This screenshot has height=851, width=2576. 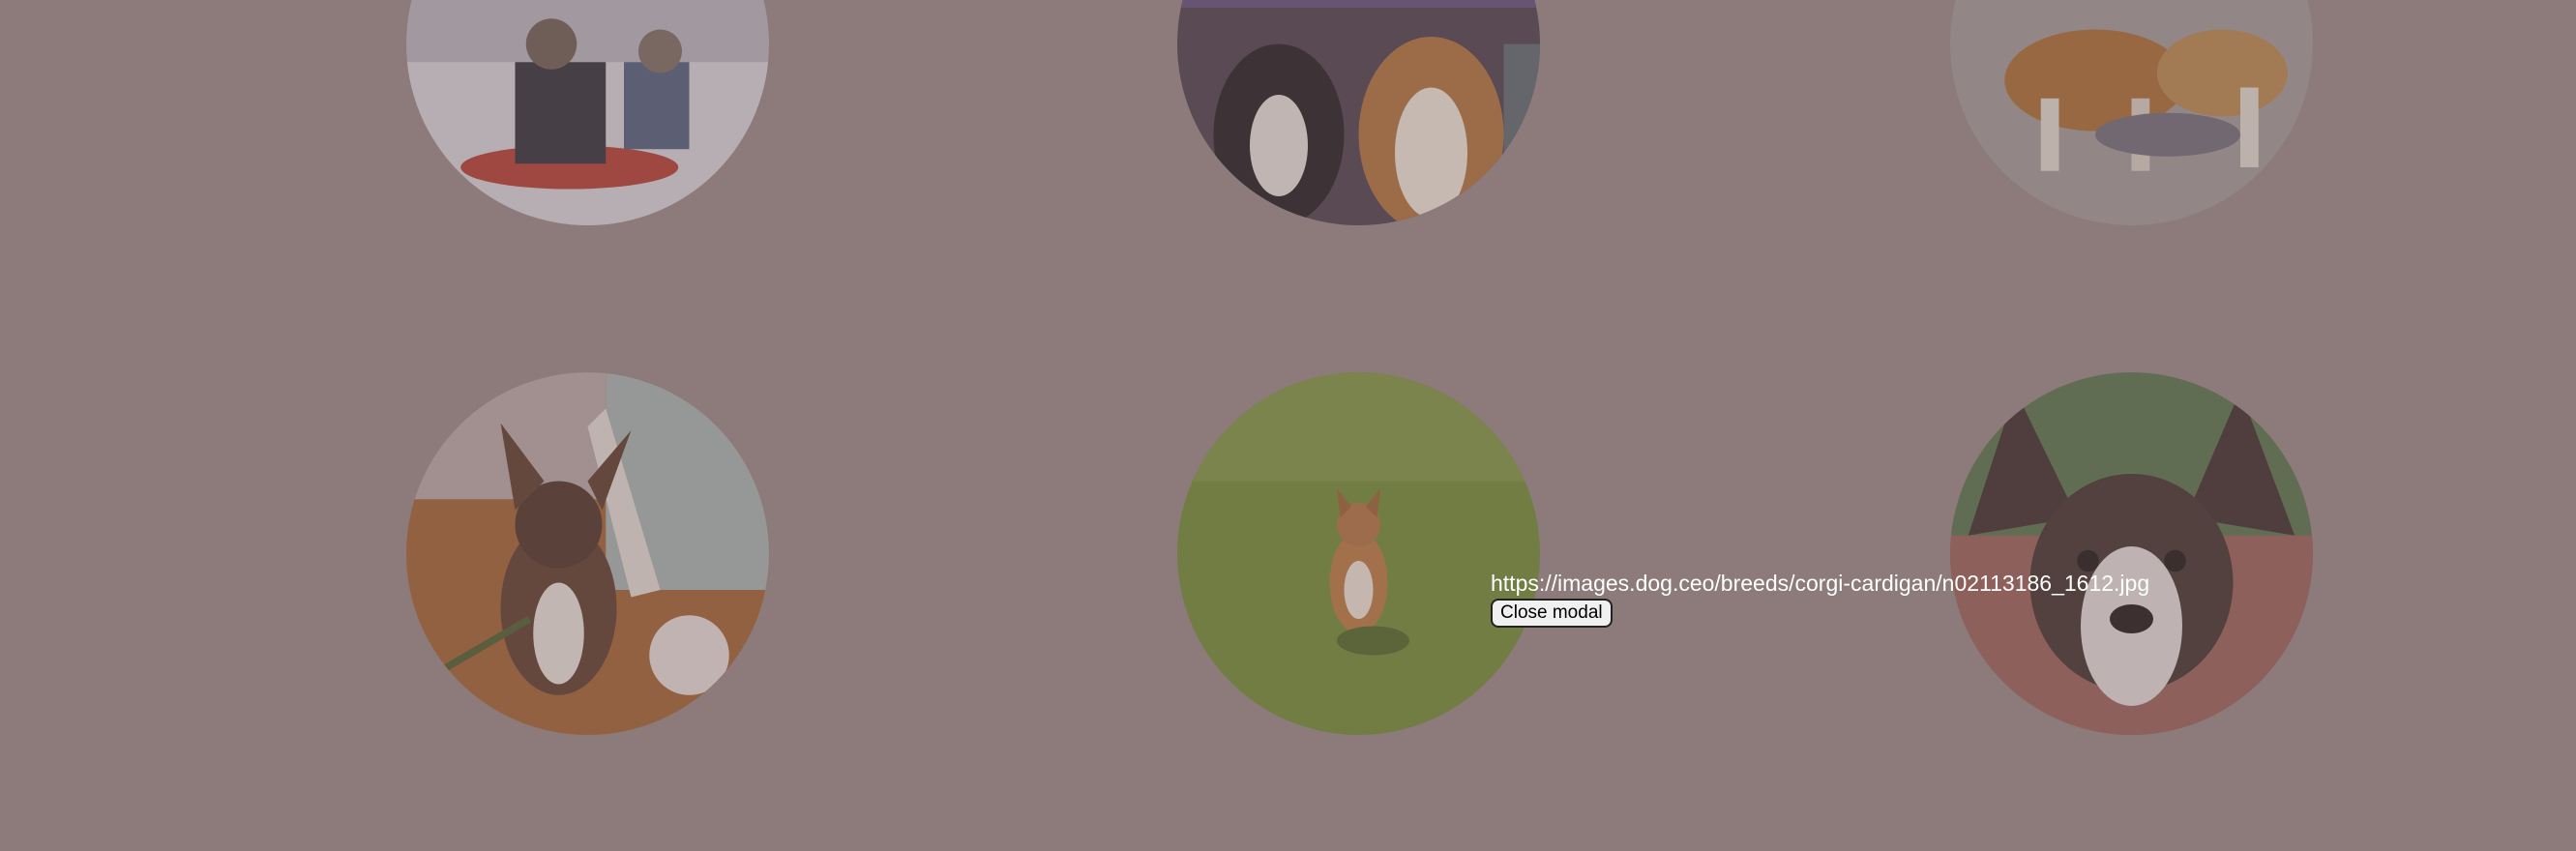 I want to click on two-corgis-icon, so click(x=1358, y=112).